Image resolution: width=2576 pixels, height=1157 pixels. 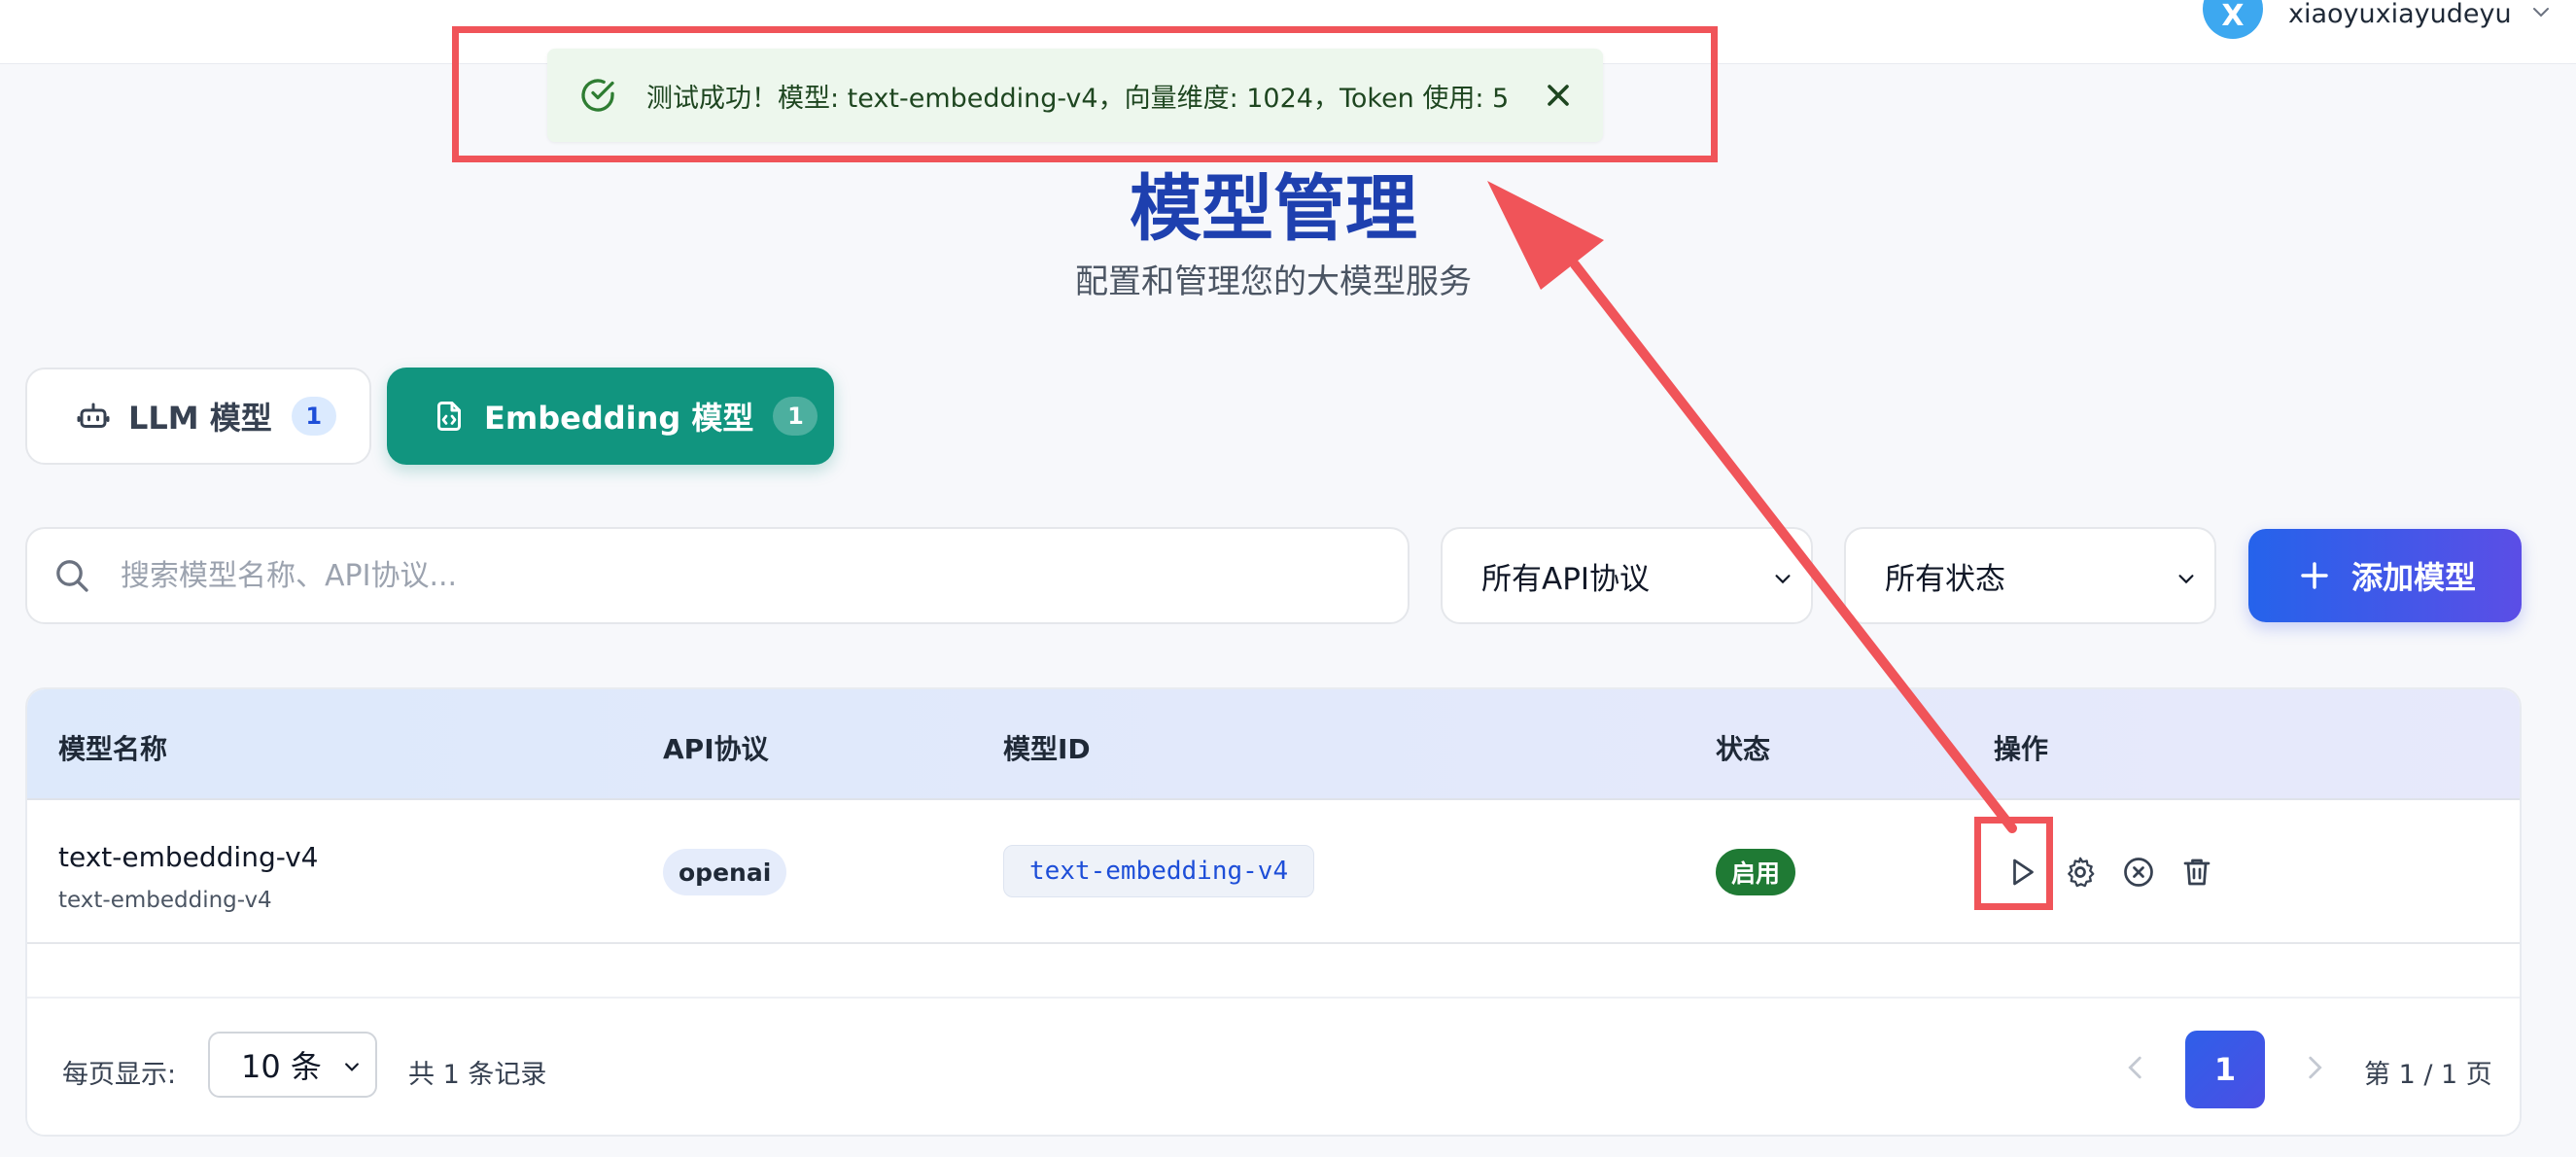 I want to click on plus-icon, so click(x=2314, y=575).